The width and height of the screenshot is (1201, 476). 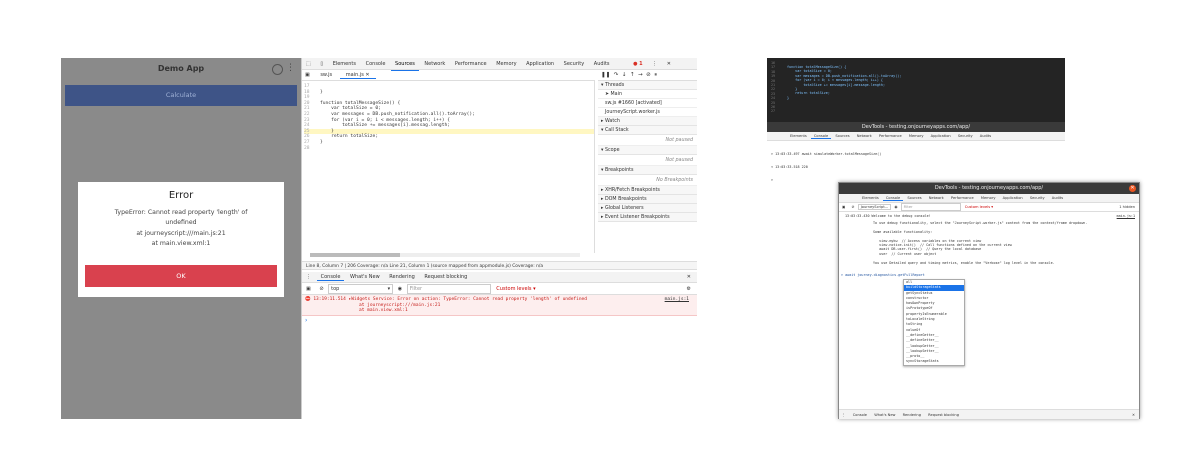 I want to click on console-toolbar: ▣ ⊘ top ▾ ◉ Filter Custom levels ▾ ⚙, so click(x=499, y=289).